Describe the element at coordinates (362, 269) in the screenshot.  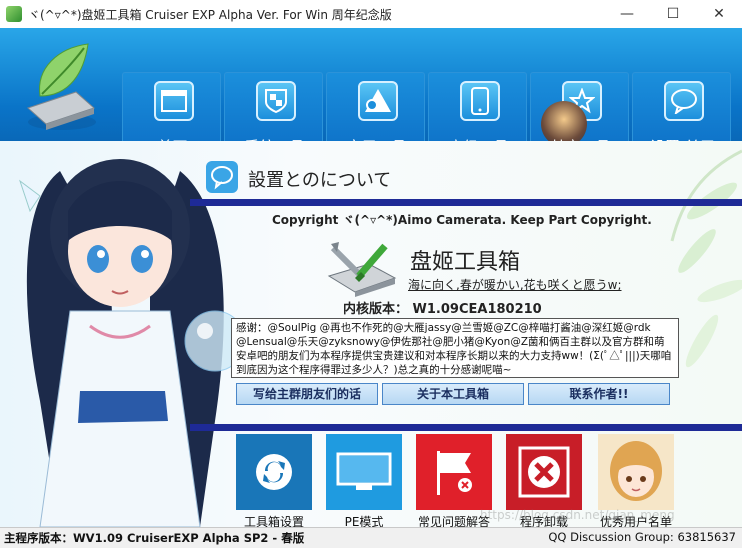
I see `program-icon` at that location.